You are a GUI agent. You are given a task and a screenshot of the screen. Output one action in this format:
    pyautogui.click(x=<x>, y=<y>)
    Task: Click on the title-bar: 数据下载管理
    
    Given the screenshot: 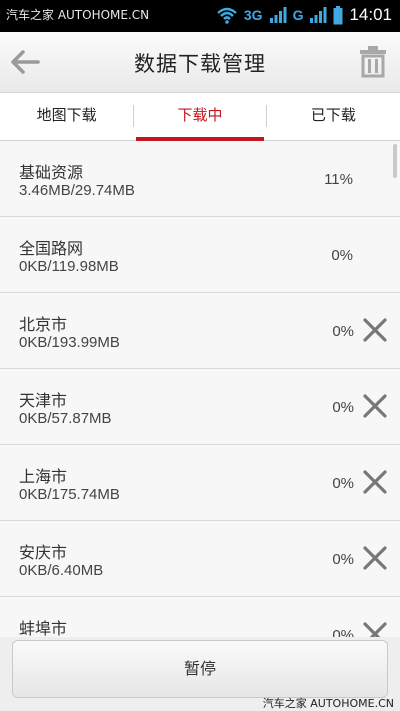 What is the action you would take?
    pyautogui.click(x=200, y=62)
    